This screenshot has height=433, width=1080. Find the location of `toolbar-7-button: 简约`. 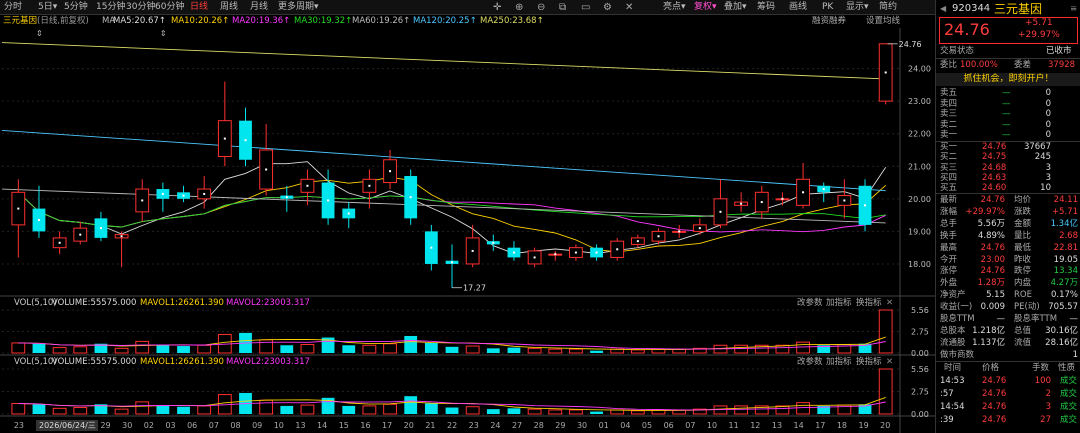

toolbar-7-button: 简约 is located at coordinates (888, 7).